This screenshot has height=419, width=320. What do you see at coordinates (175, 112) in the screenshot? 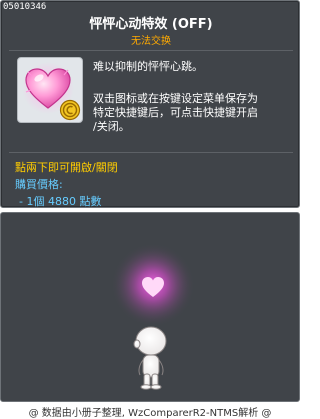
I see `usage-line: 特定快捷键后，可点击快捷键开启` at bounding box center [175, 112].